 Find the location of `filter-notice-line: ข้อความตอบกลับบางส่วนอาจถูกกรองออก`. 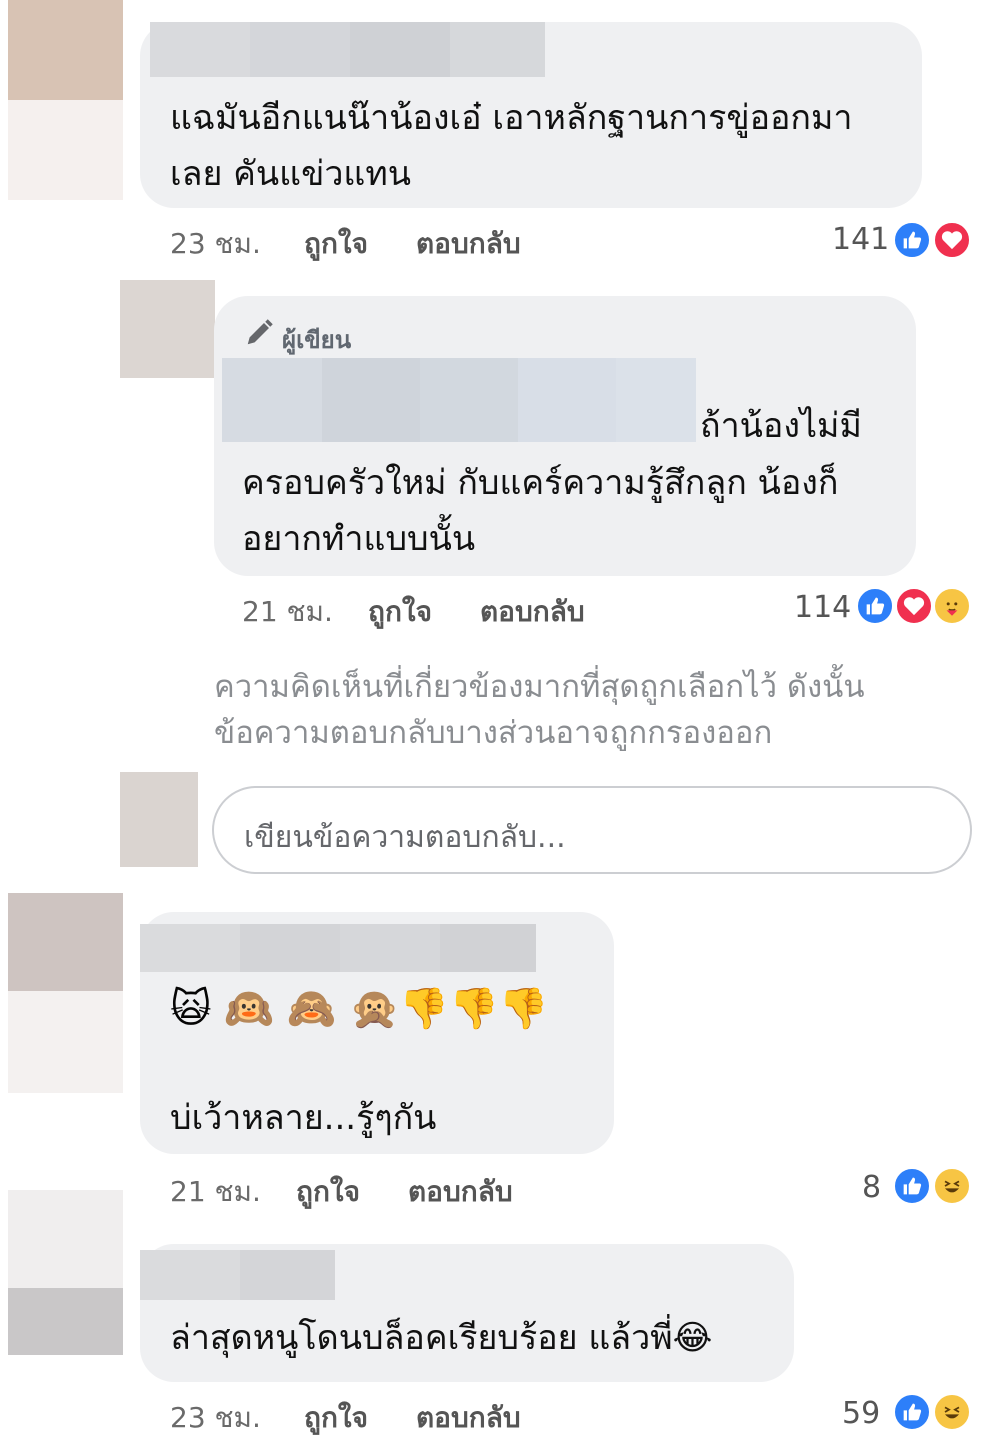

filter-notice-line: ข้อความตอบกลับบางส่วนอาจถูกกรองออก is located at coordinates (493, 733).